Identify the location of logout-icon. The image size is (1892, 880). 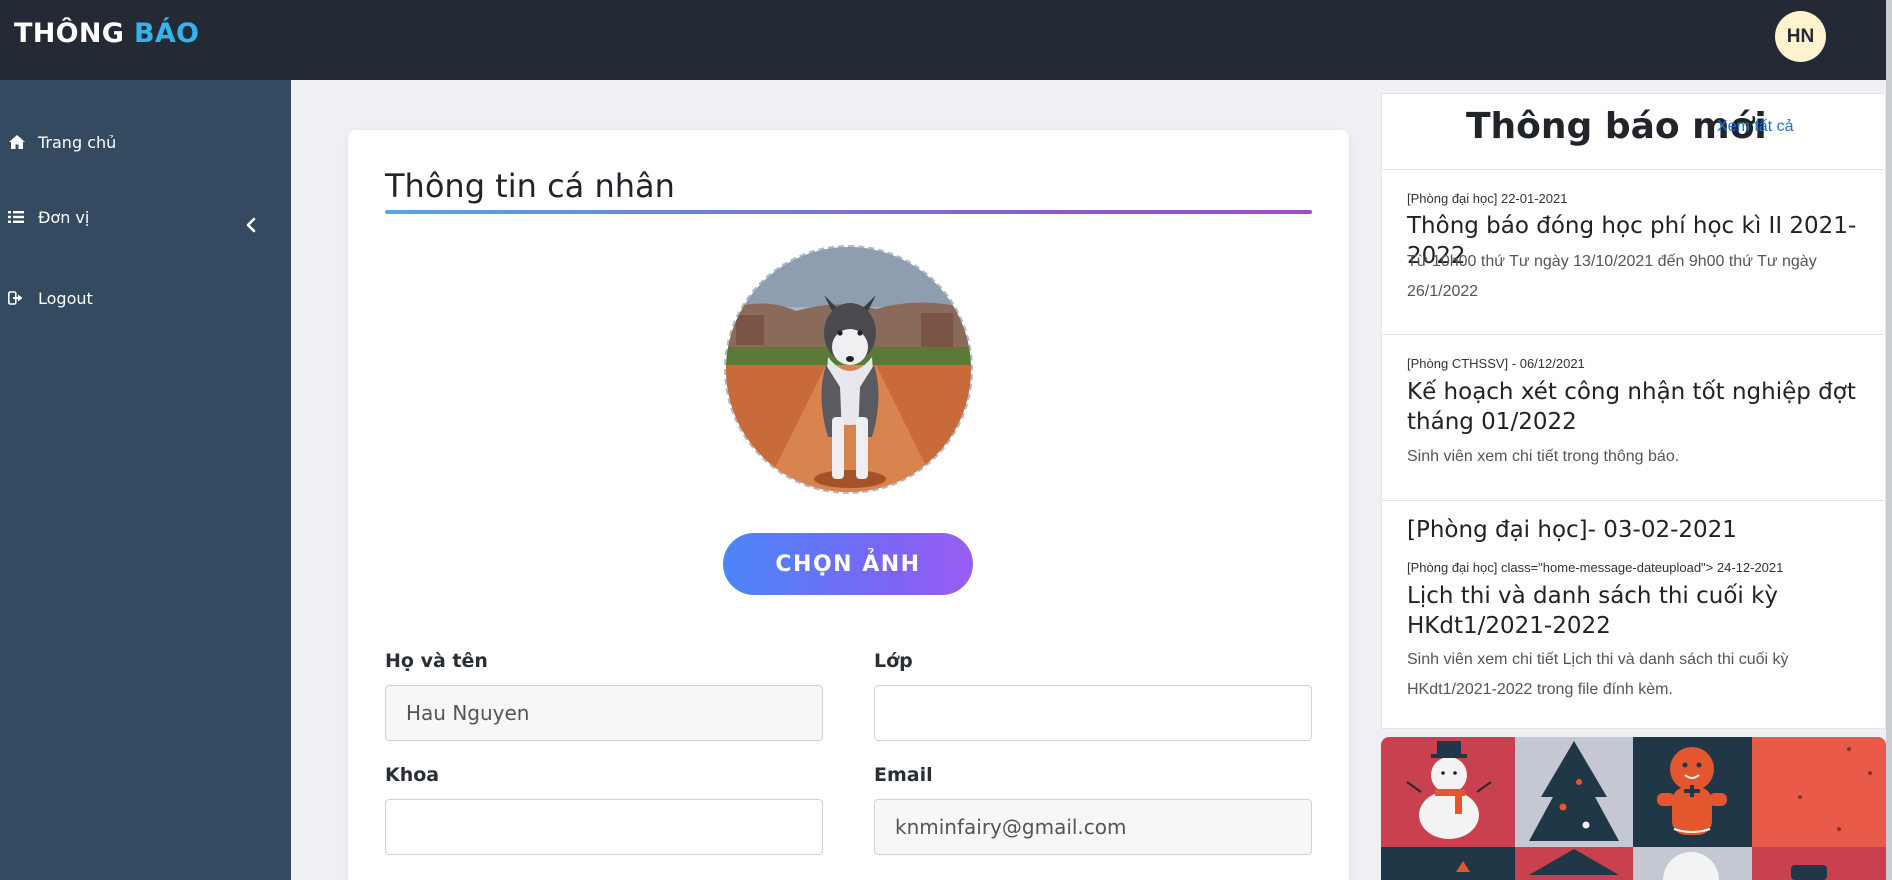
(18, 298).